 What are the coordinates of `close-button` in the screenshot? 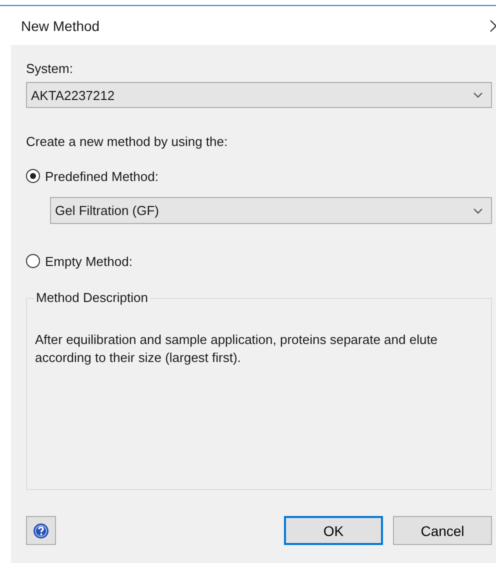 It's located at (493, 26).